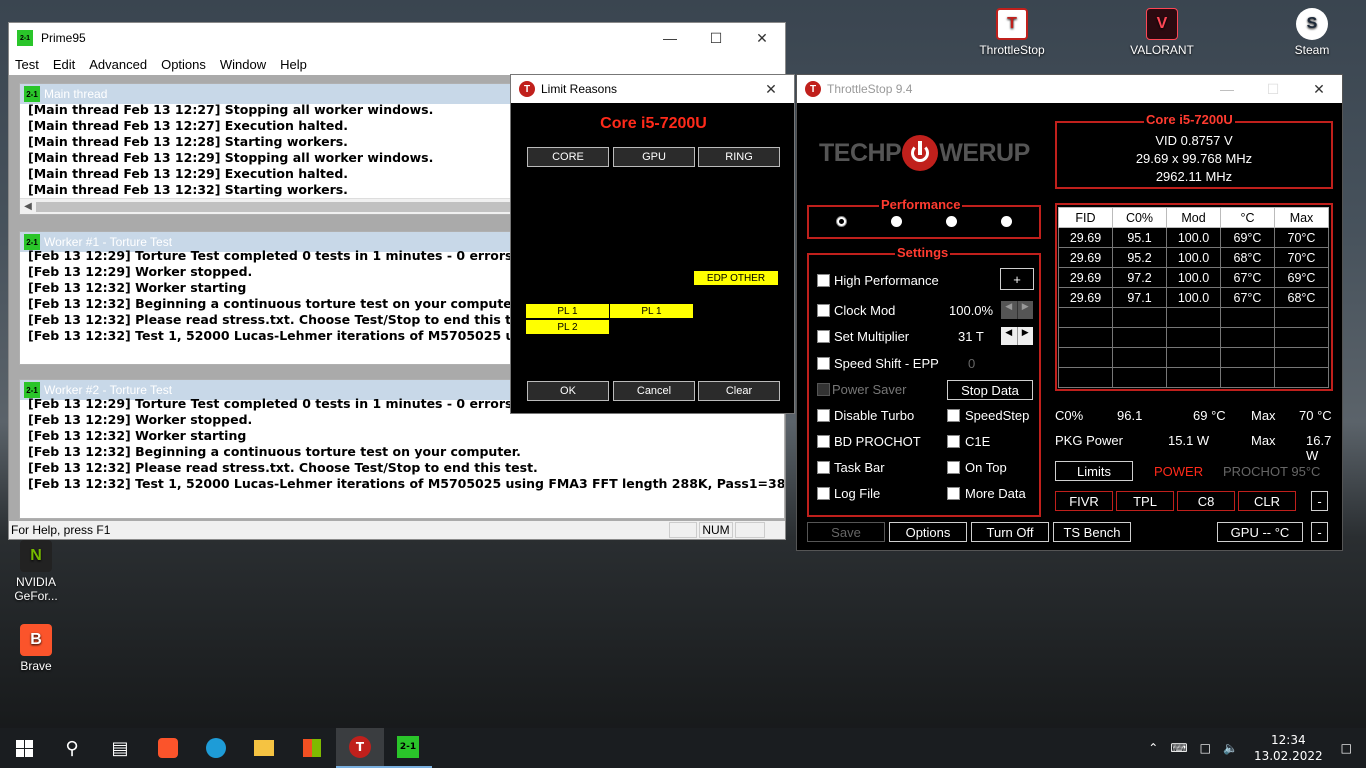 Image resolution: width=1366 pixels, height=768 pixels. Describe the element at coordinates (953, 415) in the screenshot. I see `speedstep-checkbox` at that location.